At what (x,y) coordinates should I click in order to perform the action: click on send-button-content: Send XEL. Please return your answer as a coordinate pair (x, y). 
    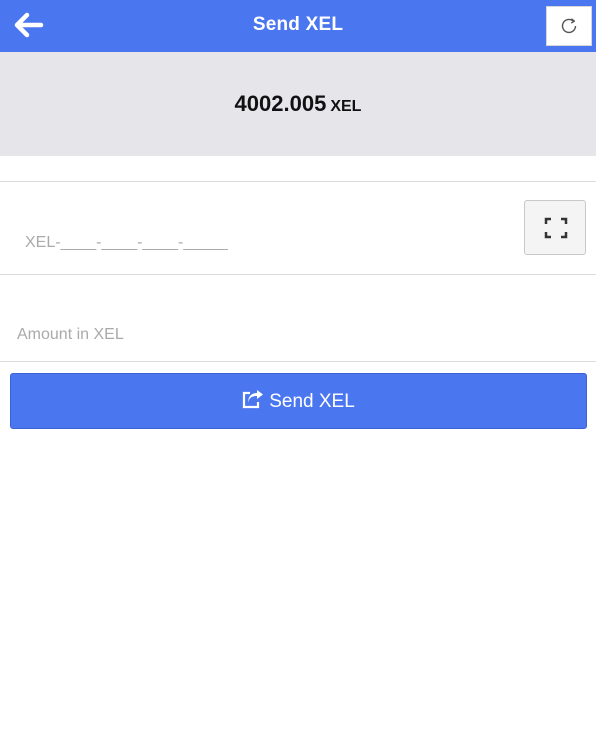
    Looking at the image, I should click on (298, 401).